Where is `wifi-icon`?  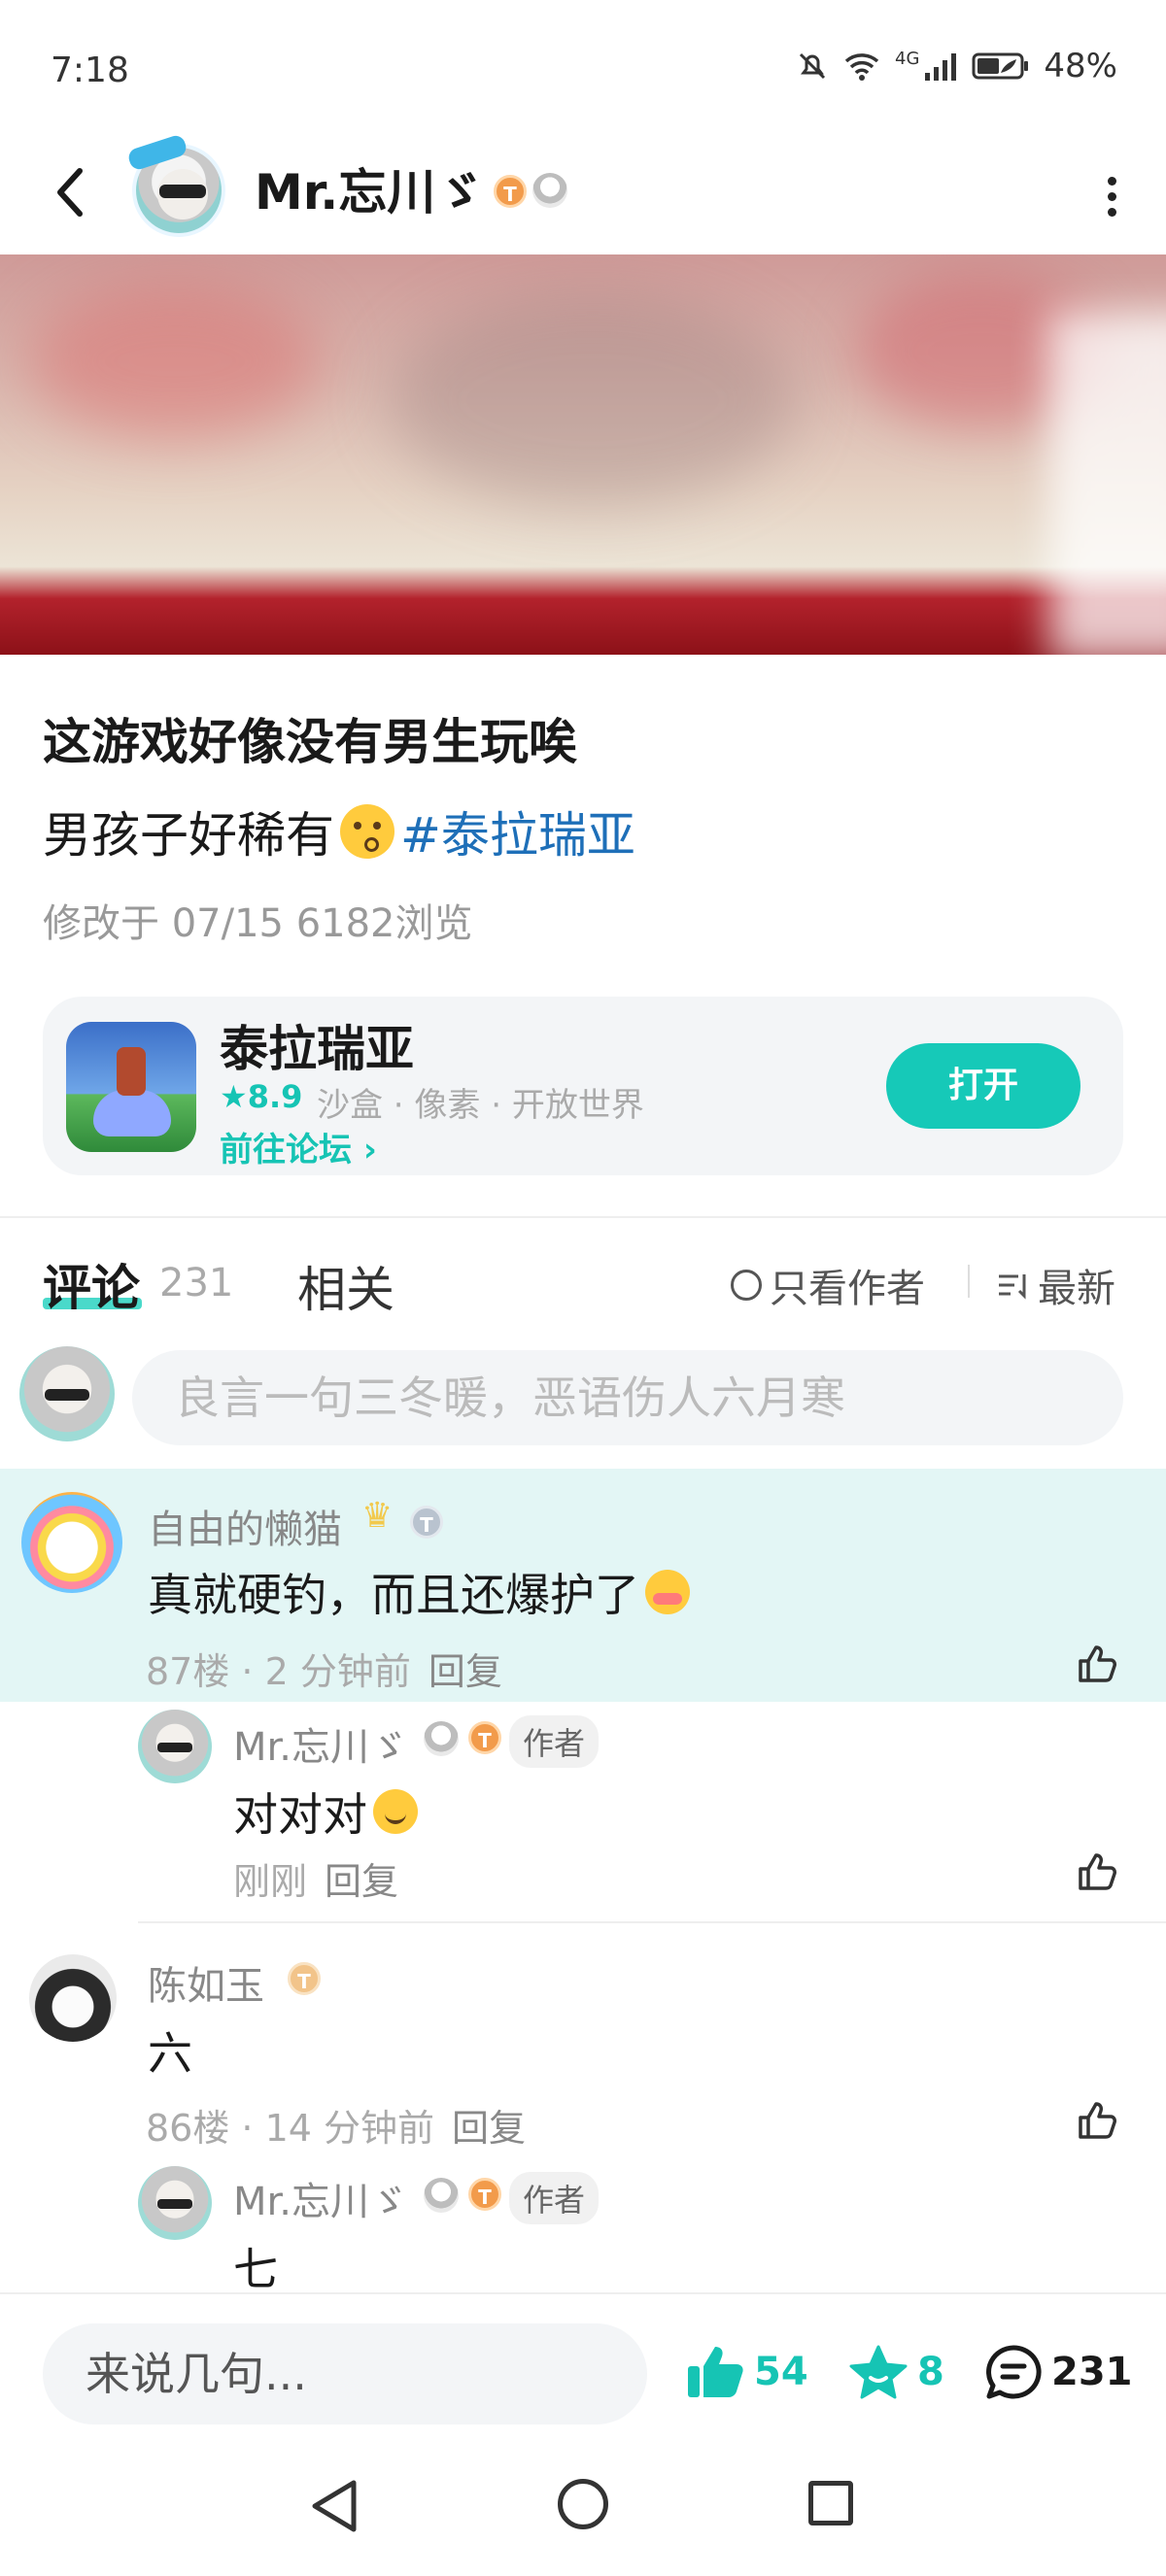 wifi-icon is located at coordinates (861, 67).